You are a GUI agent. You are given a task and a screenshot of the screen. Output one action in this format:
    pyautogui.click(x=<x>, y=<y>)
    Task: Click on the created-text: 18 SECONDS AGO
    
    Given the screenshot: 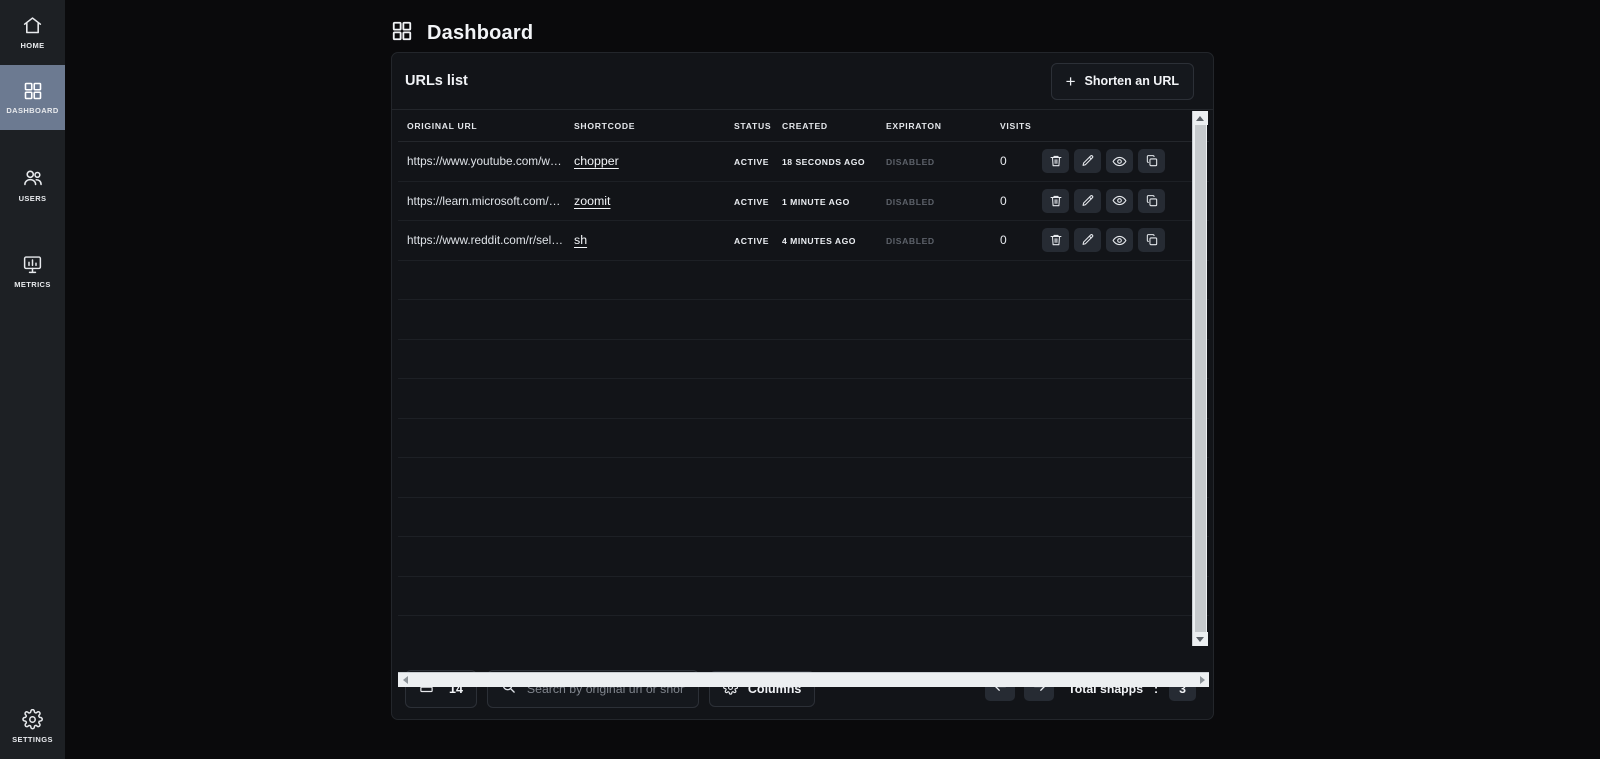 What is the action you would take?
    pyautogui.click(x=824, y=162)
    